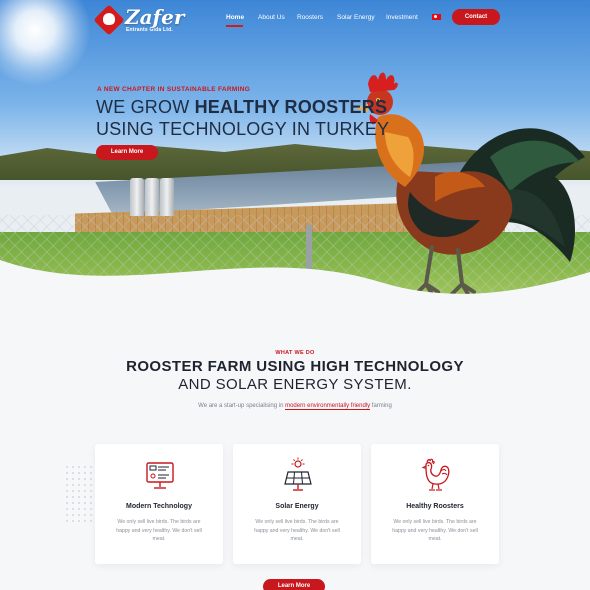 This screenshot has height=590, width=590. I want to click on nav-about-us: About Us, so click(271, 17).